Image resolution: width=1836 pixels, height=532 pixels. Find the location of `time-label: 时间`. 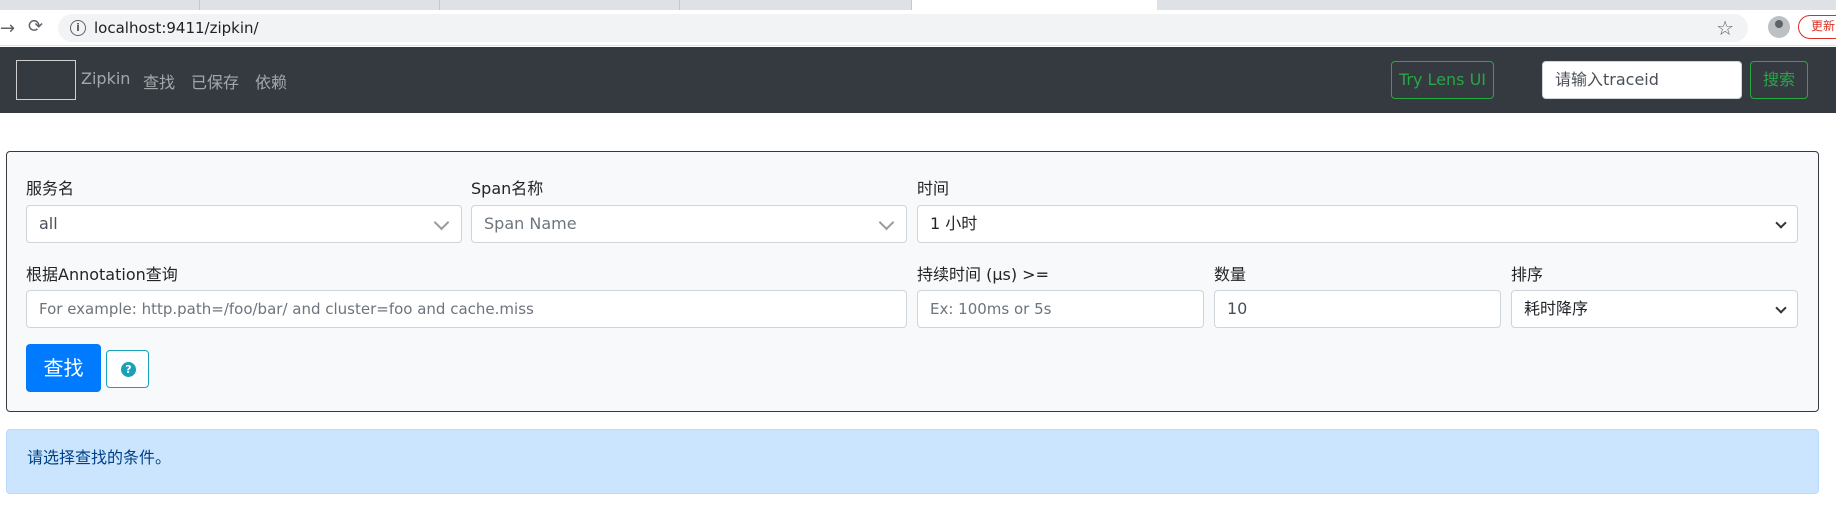

time-label: 时间 is located at coordinates (933, 188).